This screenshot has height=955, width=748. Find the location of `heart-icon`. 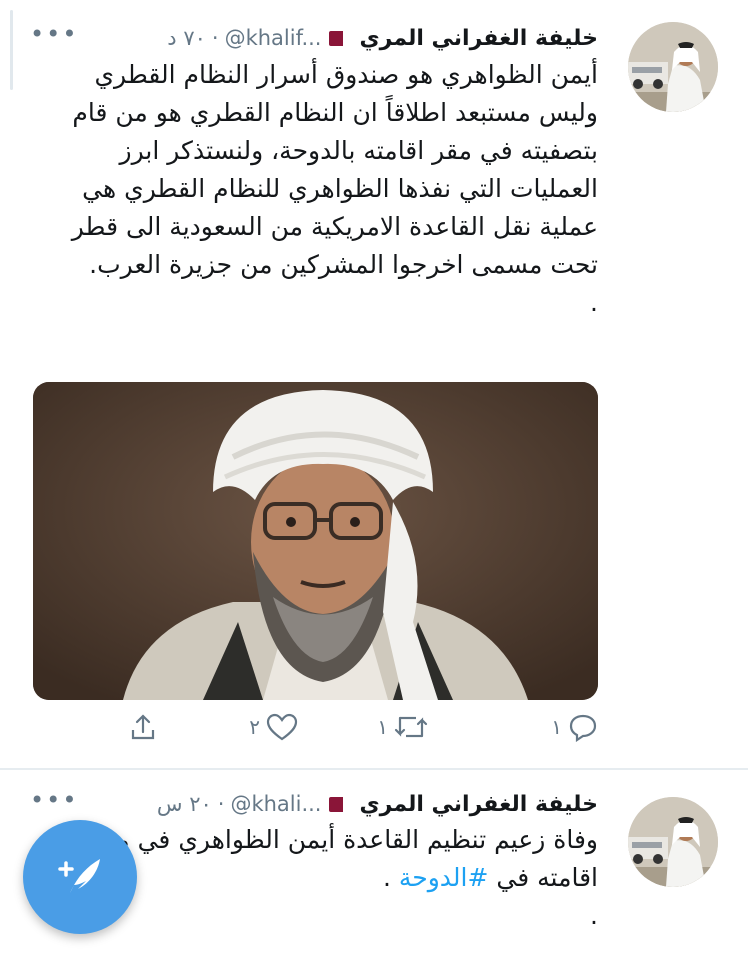

heart-icon is located at coordinates (282, 727).